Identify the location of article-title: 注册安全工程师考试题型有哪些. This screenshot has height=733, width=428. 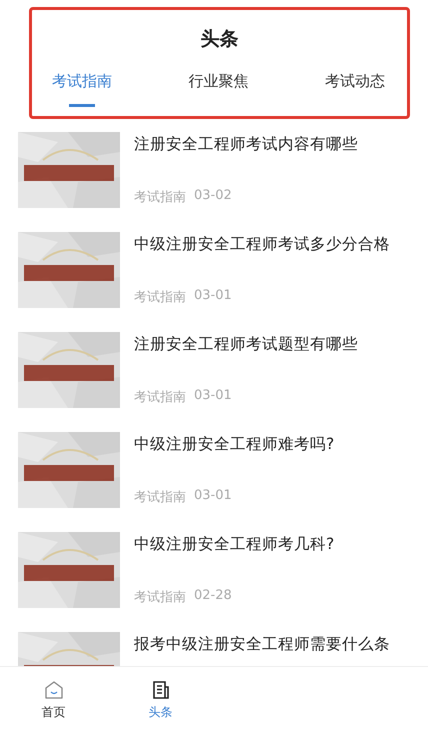
(246, 344).